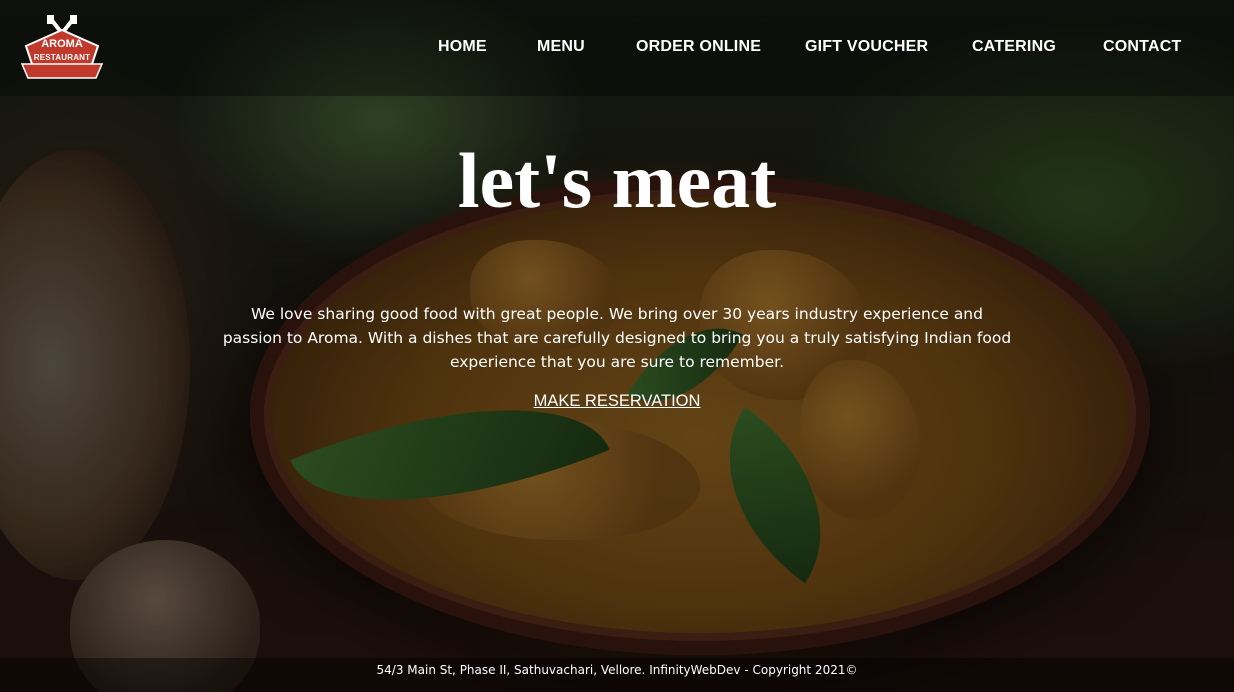 The image size is (1234, 692). Describe the element at coordinates (1142, 47) in the screenshot. I see `nav-contact: CONTACT` at that location.